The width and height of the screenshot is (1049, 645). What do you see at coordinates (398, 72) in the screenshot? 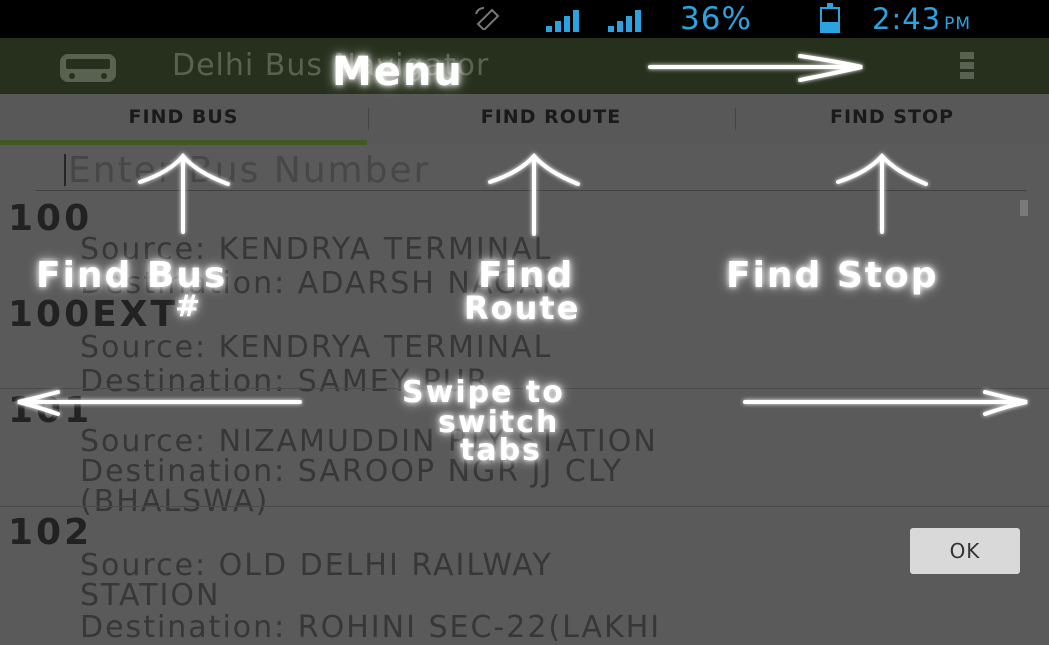
I see `menu-label: Menu` at bounding box center [398, 72].